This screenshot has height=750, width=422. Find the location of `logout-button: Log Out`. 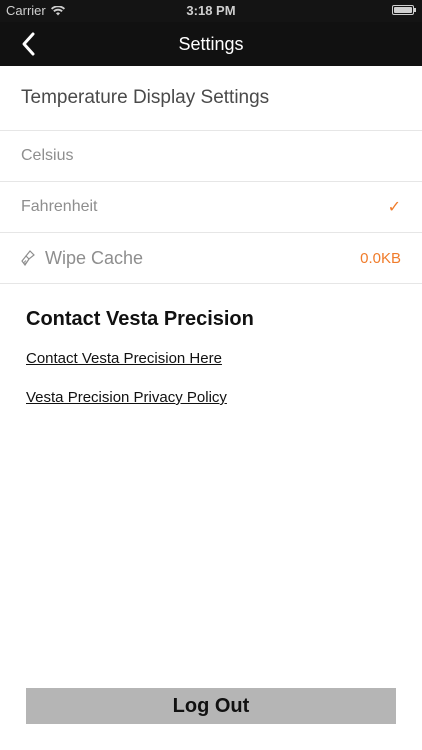

logout-button: Log Out is located at coordinates (211, 706).